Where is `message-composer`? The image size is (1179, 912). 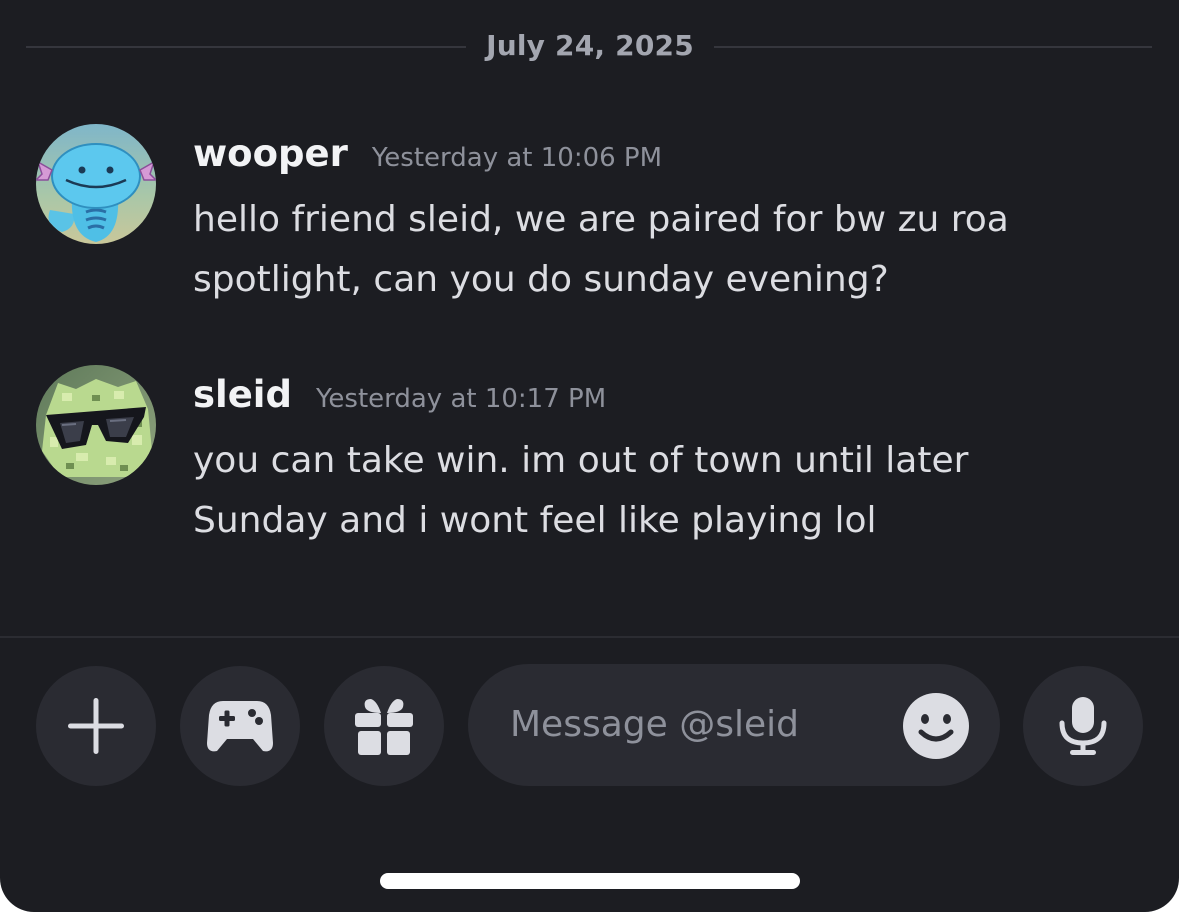
message-composer is located at coordinates (734, 725).